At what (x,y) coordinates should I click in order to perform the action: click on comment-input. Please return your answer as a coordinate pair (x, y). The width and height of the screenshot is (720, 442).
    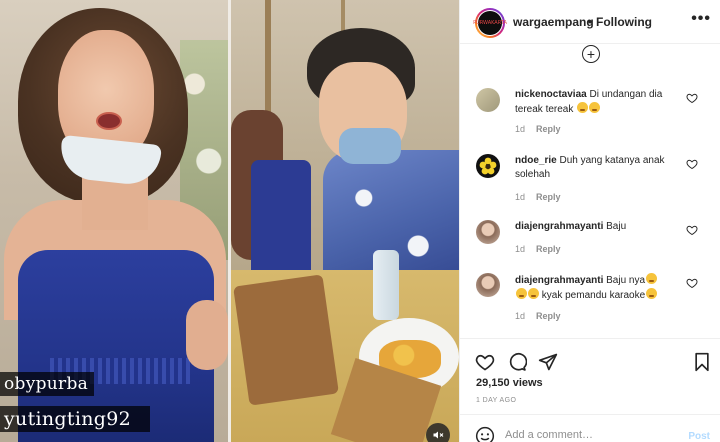
    Looking at the image, I should click on (590, 435).